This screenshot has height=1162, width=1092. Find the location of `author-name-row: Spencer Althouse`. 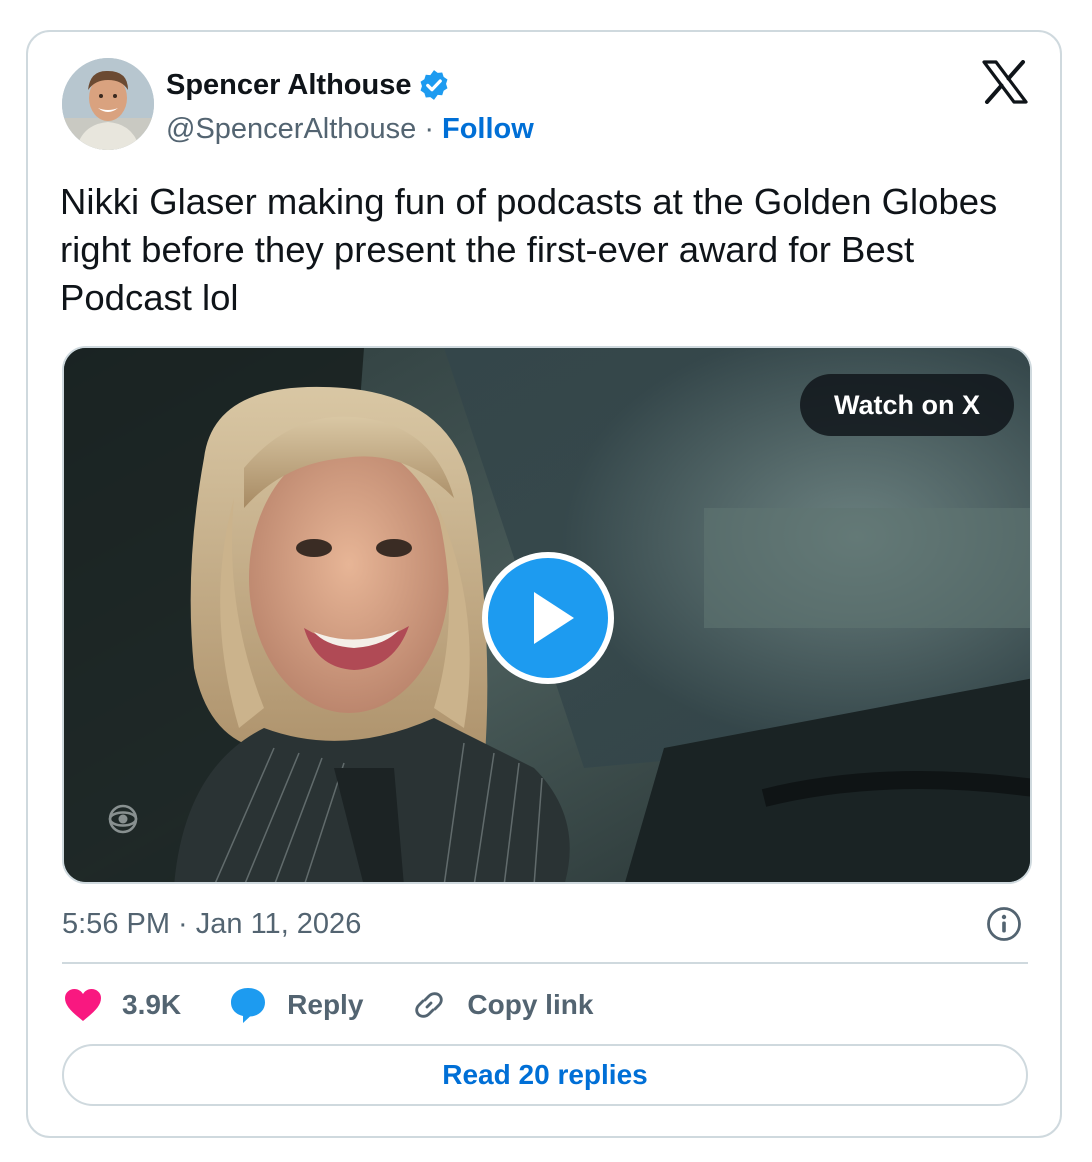

author-name-row: Spencer Althouse is located at coordinates (308, 85).